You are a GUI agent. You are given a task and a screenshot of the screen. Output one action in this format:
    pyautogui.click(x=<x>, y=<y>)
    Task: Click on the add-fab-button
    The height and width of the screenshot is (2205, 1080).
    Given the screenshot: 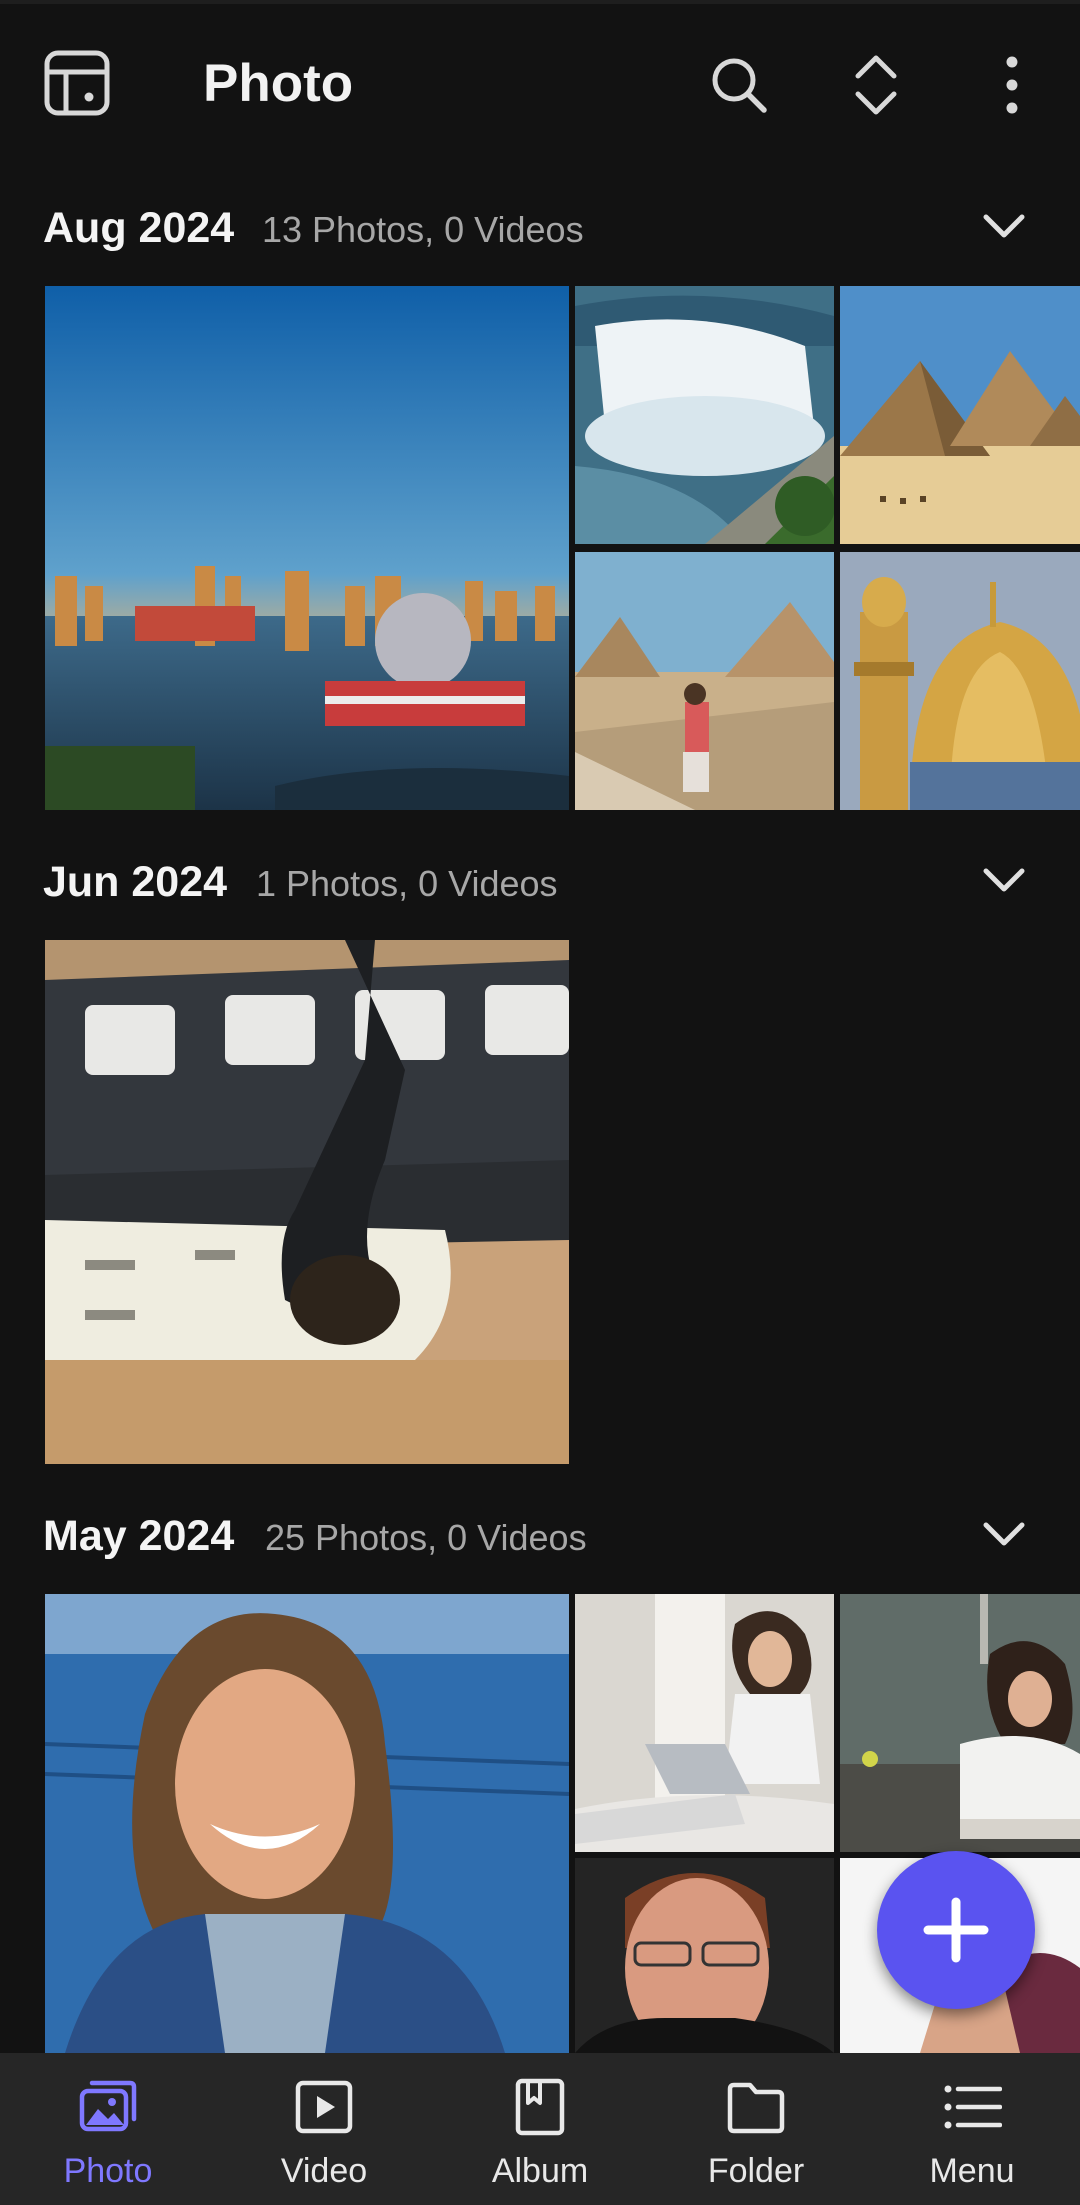 What is the action you would take?
    pyautogui.click(x=956, y=1930)
    